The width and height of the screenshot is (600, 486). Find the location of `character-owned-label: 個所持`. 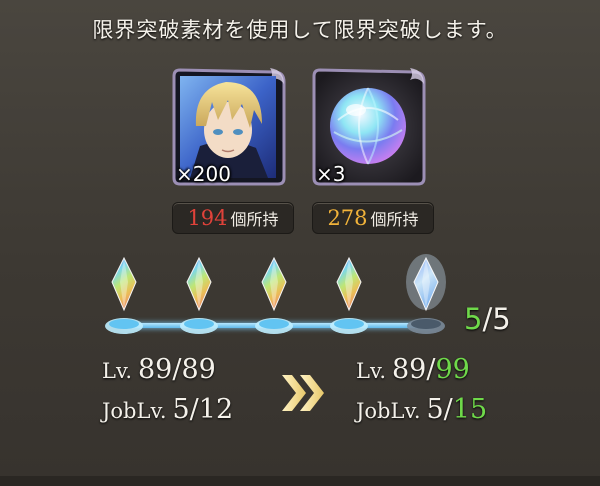

character-owned-label: 個所持 is located at coordinates (254, 219).